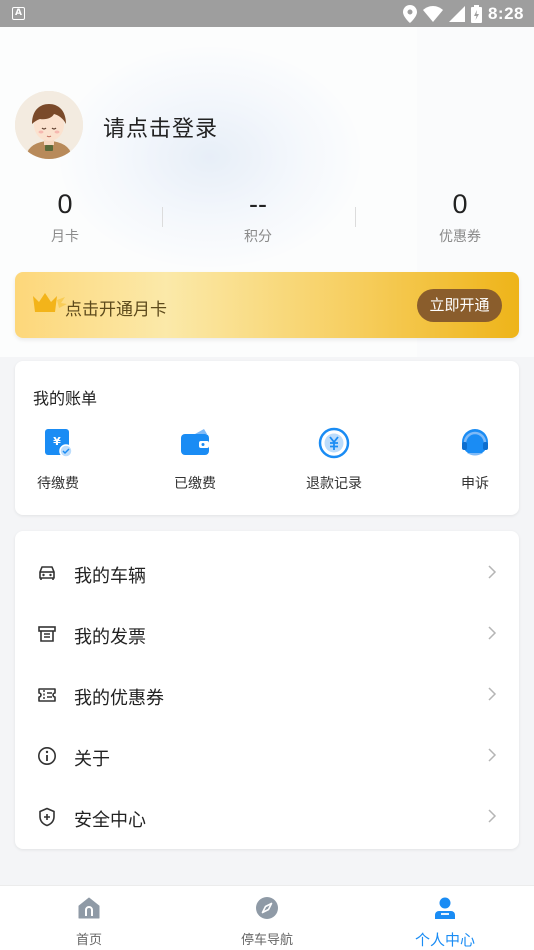  I want to click on stat-monthly-card: 0 月卡, so click(65, 217).